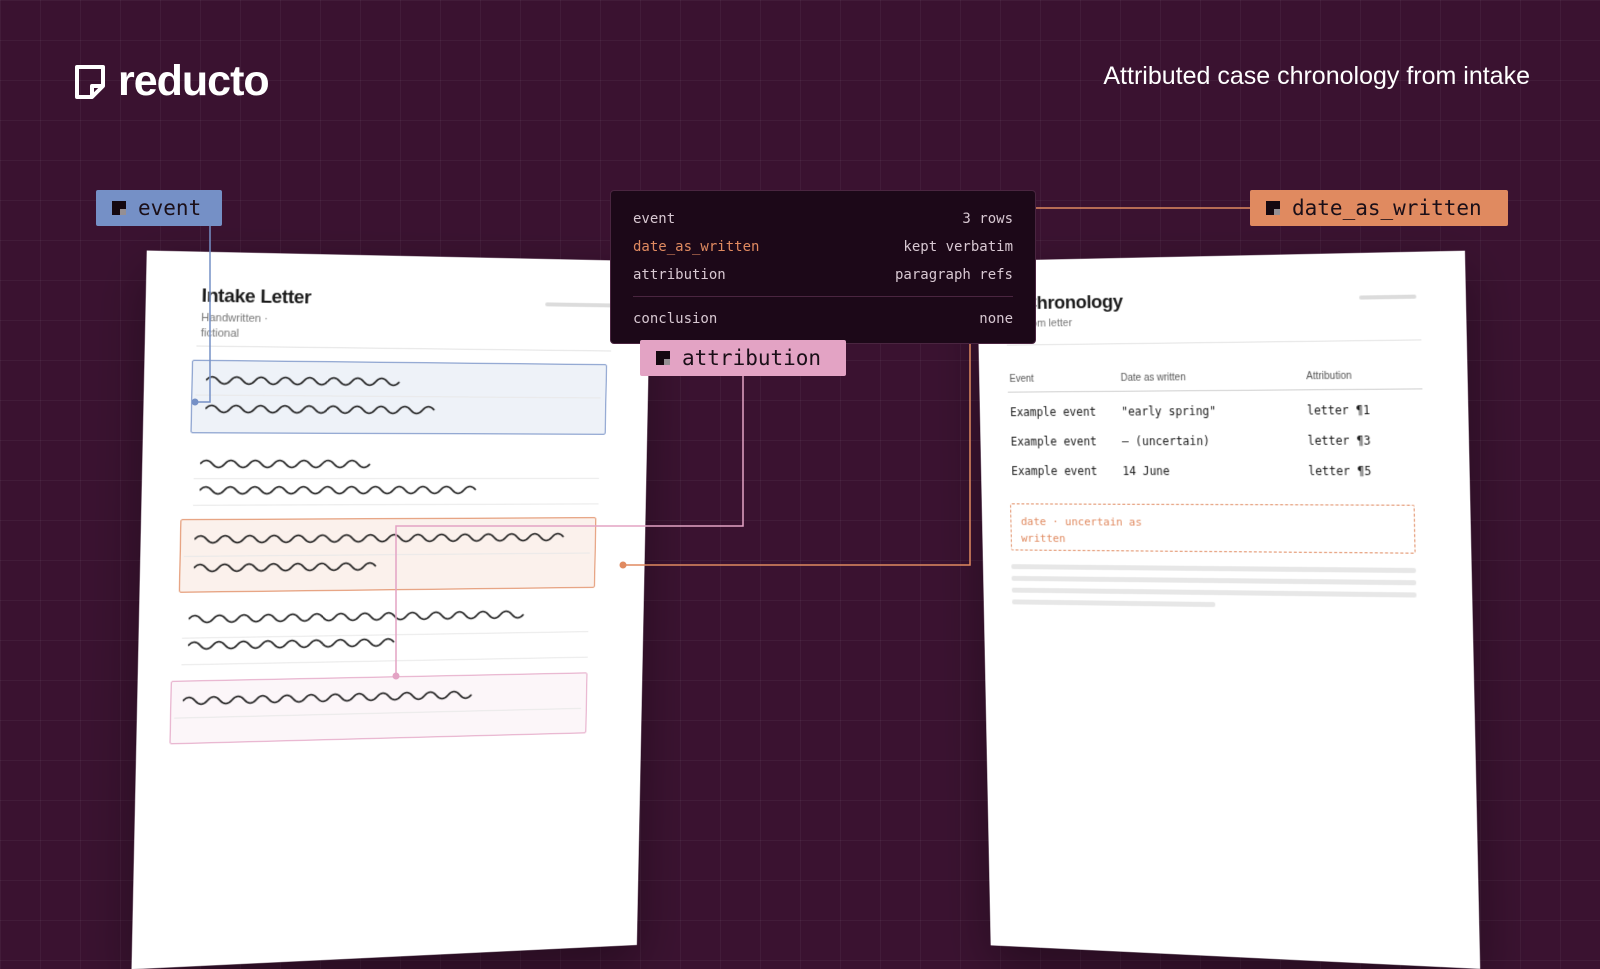 This screenshot has width=1600, height=969. I want to click on note-line-1: date · uncertain as, so click(1081, 522).